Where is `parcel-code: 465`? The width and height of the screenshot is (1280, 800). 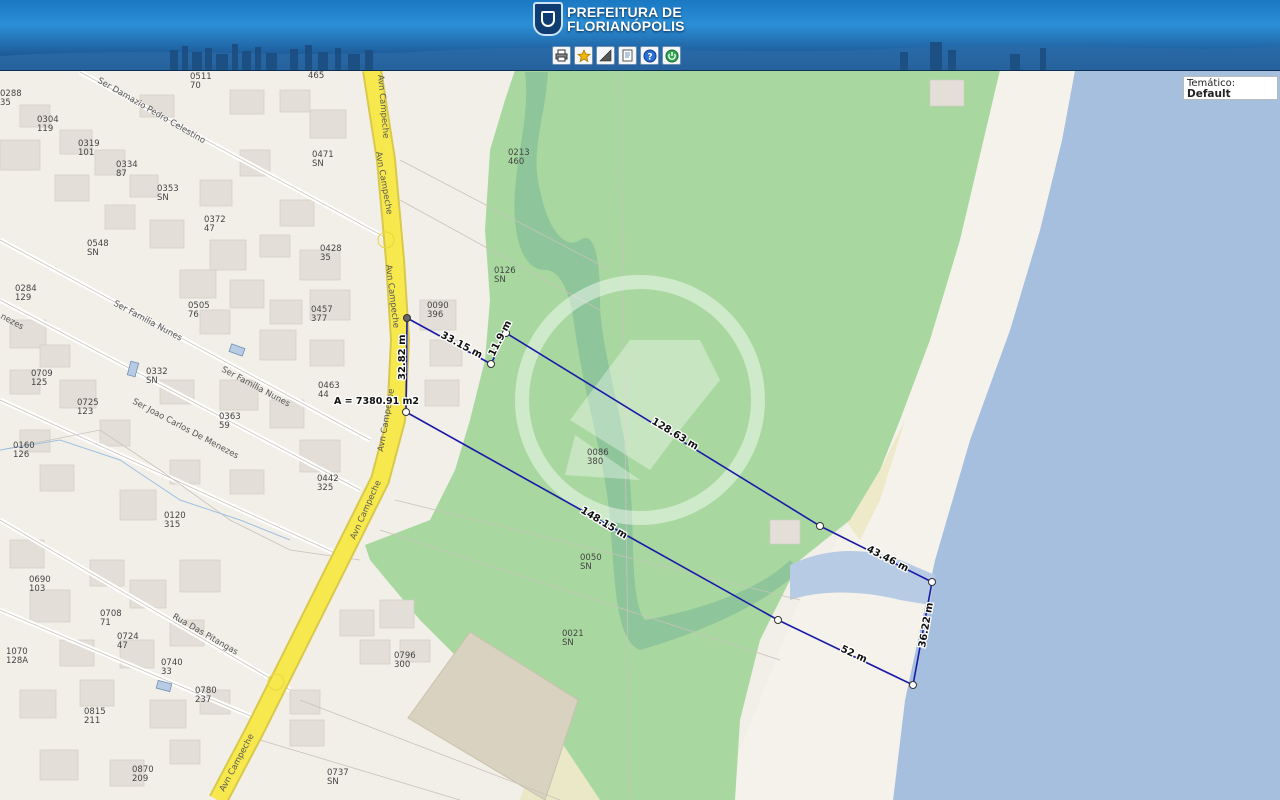 parcel-code: 465 is located at coordinates (316, 76).